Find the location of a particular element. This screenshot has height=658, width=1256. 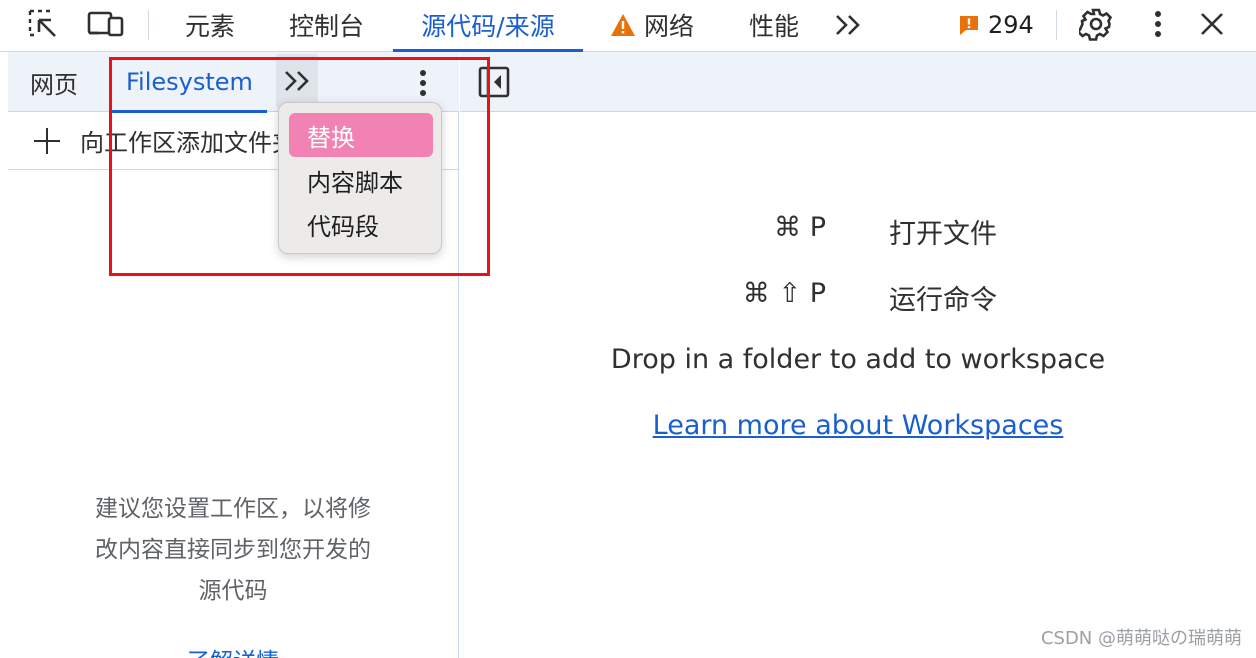

tab-page: 网页 is located at coordinates (54, 82).